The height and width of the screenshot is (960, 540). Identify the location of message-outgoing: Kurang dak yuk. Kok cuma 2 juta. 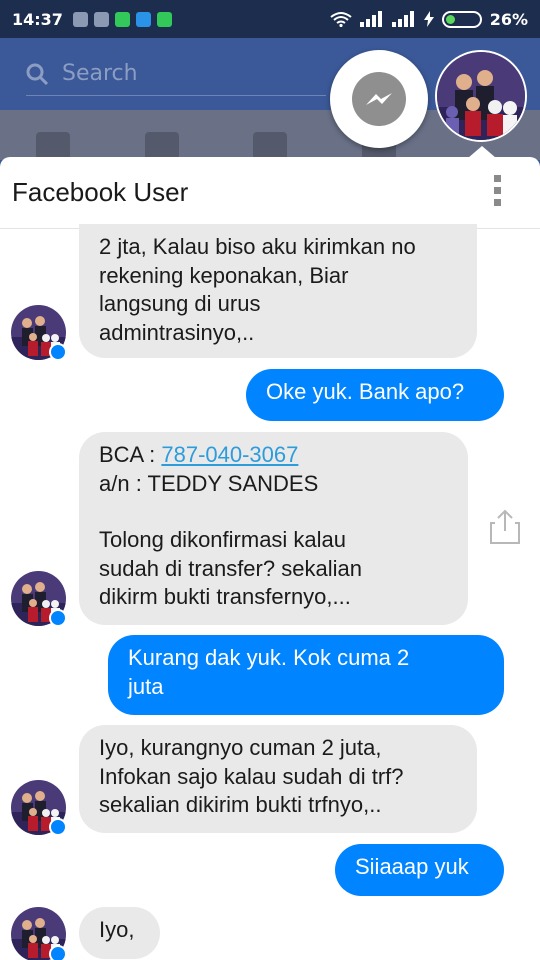
(306, 675).